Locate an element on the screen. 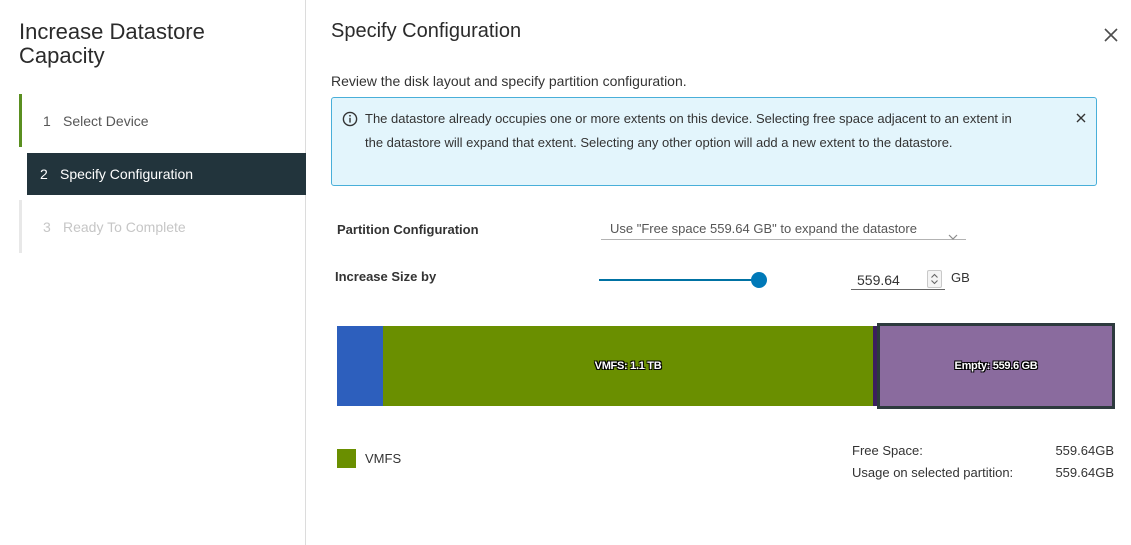 The width and height of the screenshot is (1131, 545). usage-label: Usage on selected partition: is located at coordinates (933, 472).